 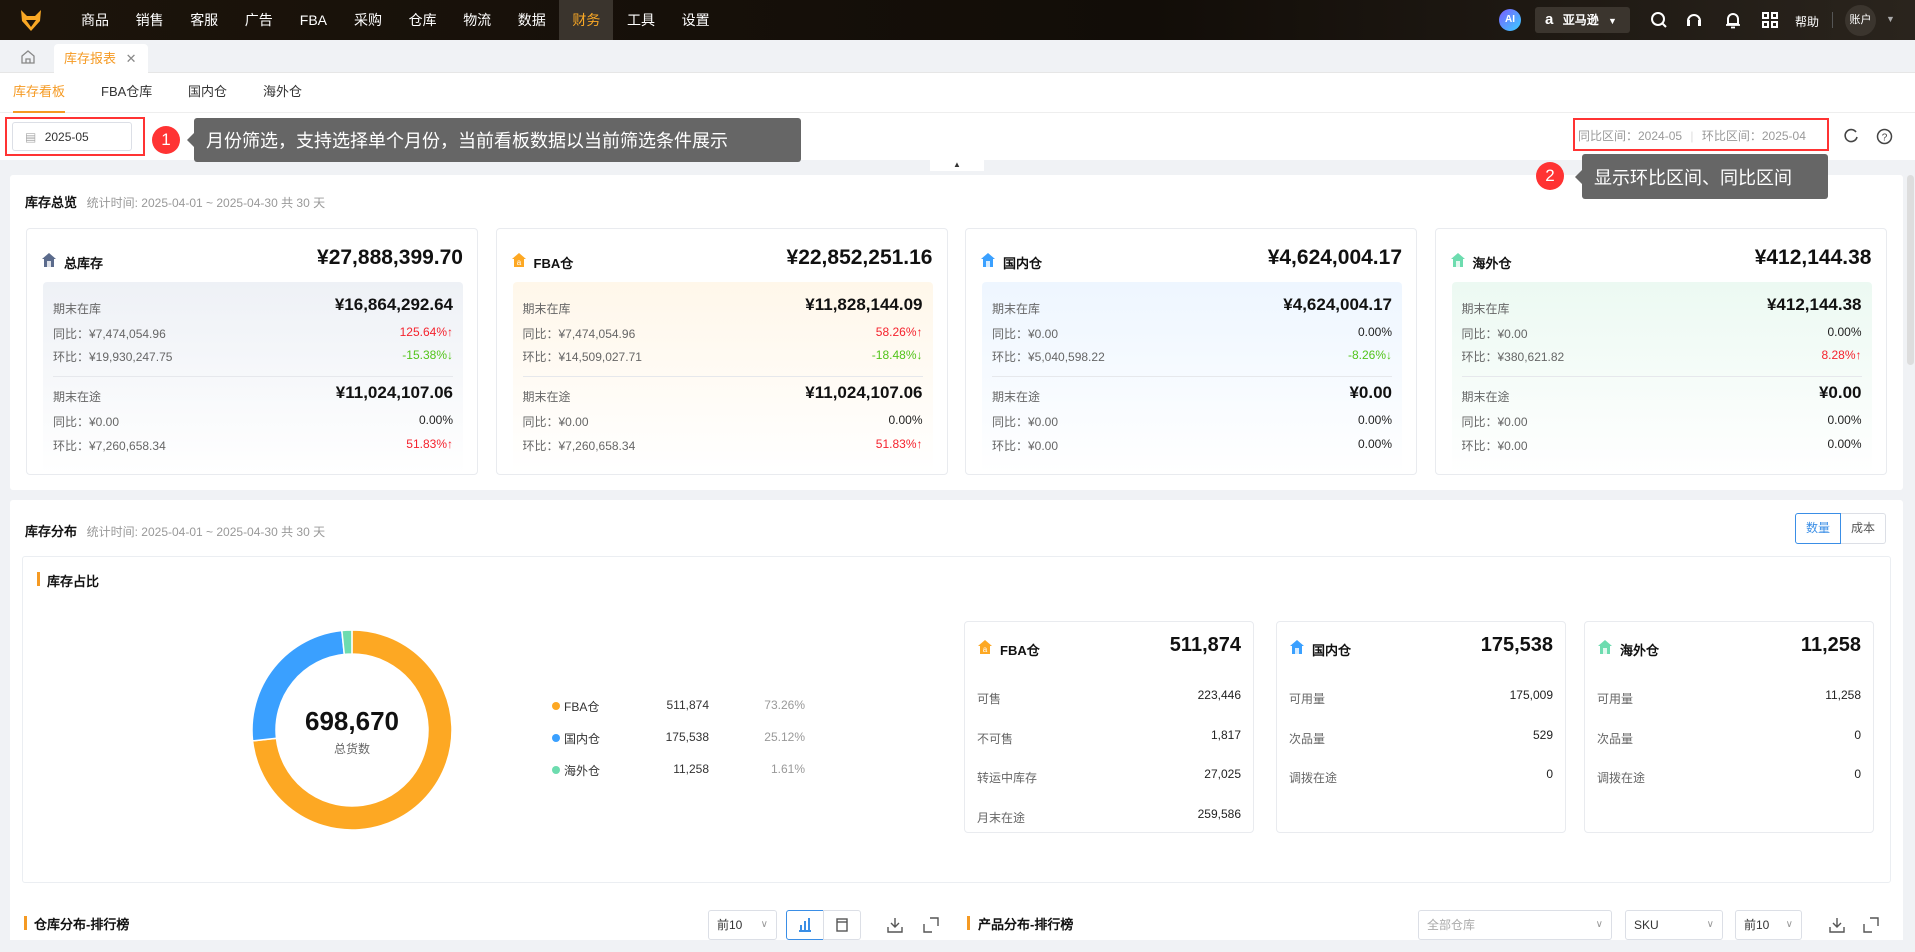 What do you see at coordinates (1694, 20) in the screenshot?
I see `headset-icon` at bounding box center [1694, 20].